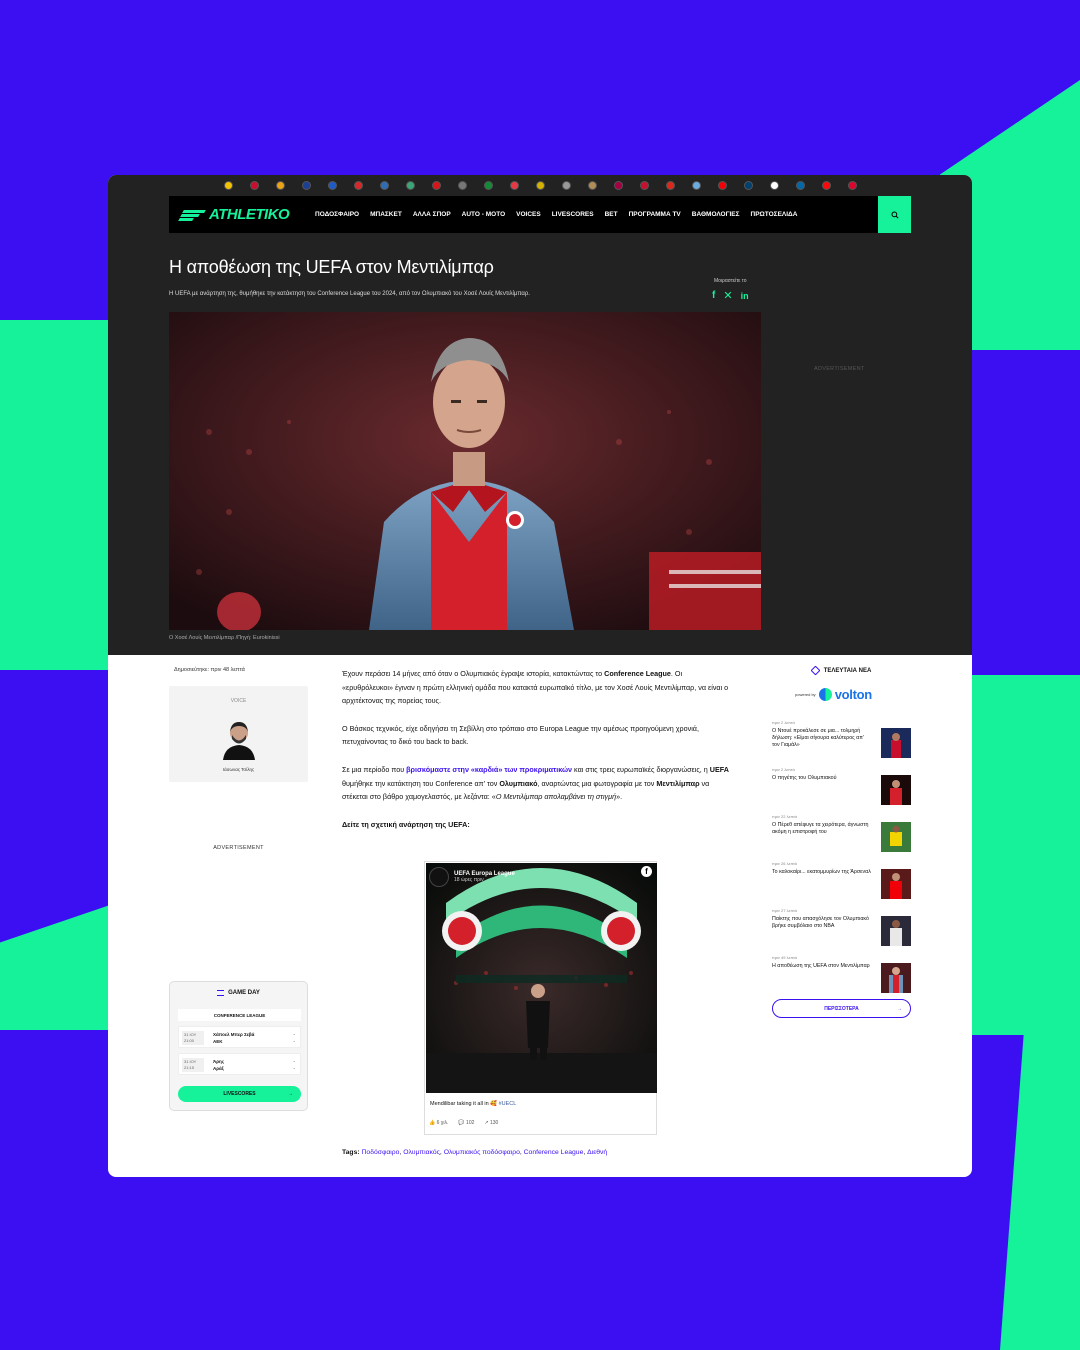  I want to click on share-label: Μοιραστείτε το, so click(730, 281).